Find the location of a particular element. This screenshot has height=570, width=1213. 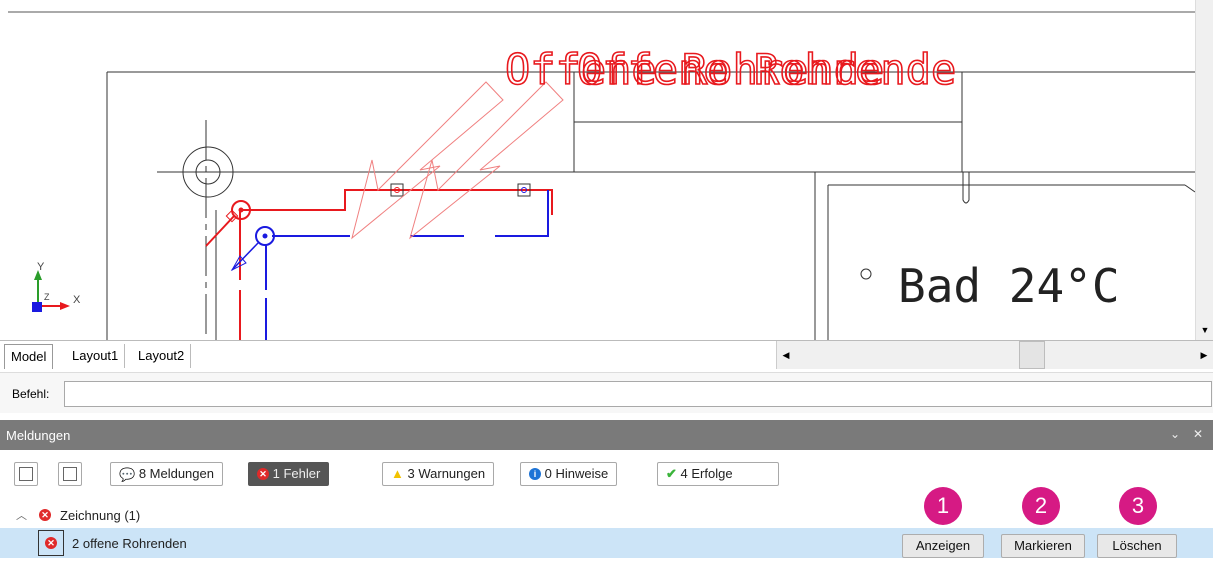

svg-text: X is located at coordinates (77, 300).